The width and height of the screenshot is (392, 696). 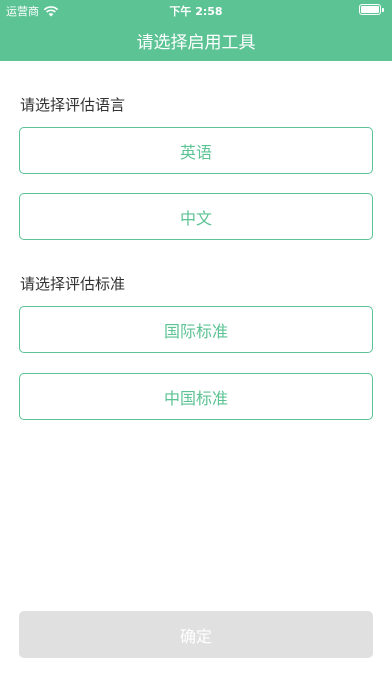 I want to click on status-time: 下午 2:58, so click(x=196, y=11).